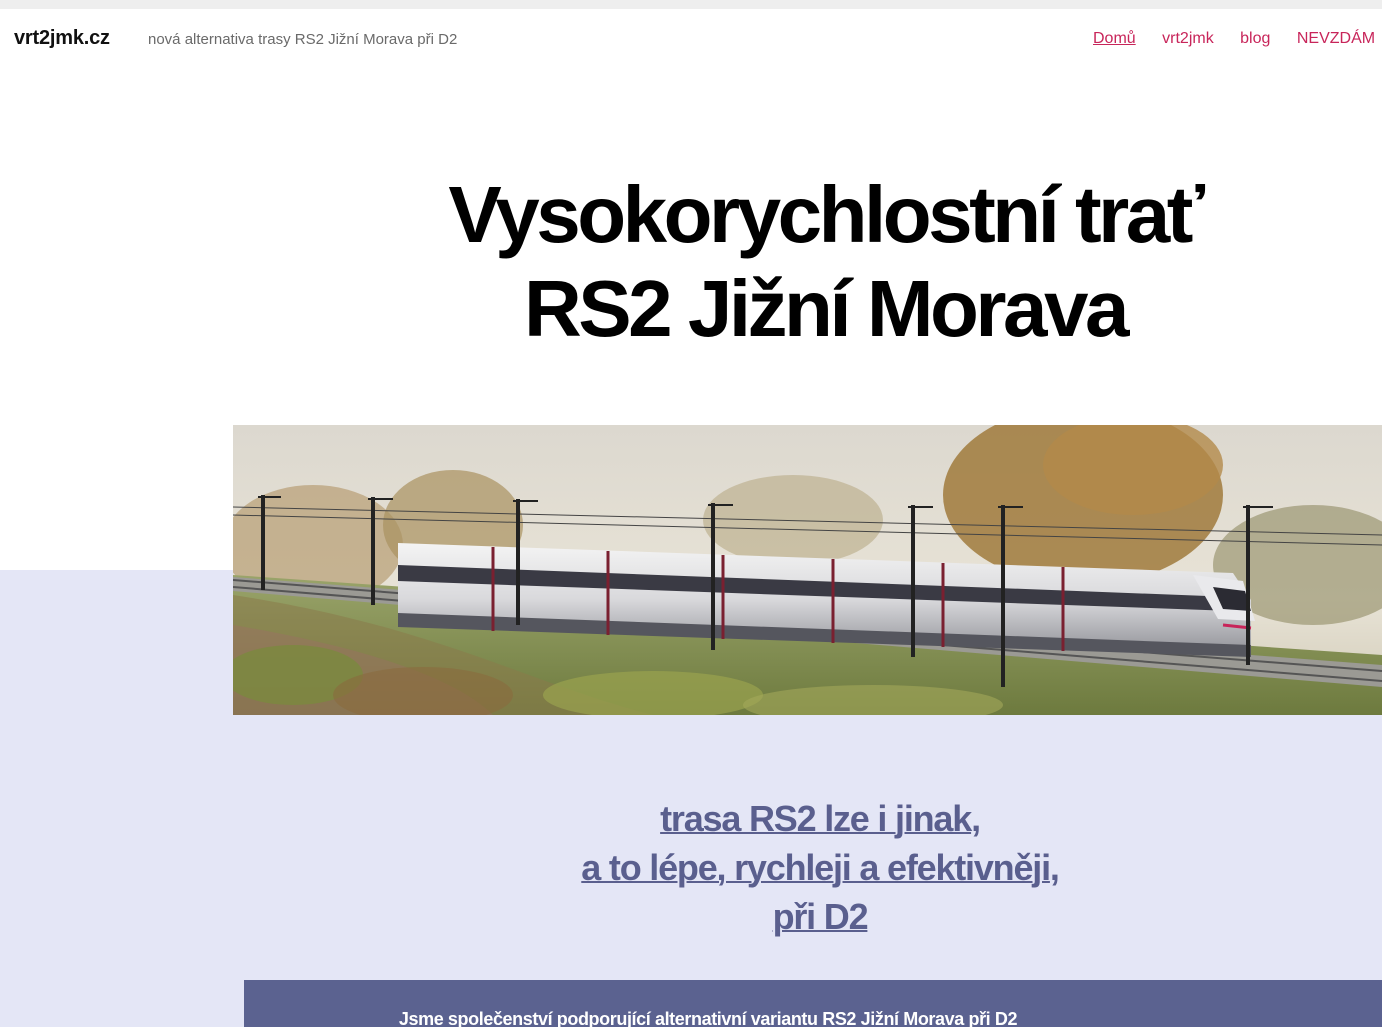 This screenshot has width=1382, height=1027. What do you see at coordinates (816, 818) in the screenshot?
I see `tagline-link-route: trasa RS2 lze i jinak` at bounding box center [816, 818].